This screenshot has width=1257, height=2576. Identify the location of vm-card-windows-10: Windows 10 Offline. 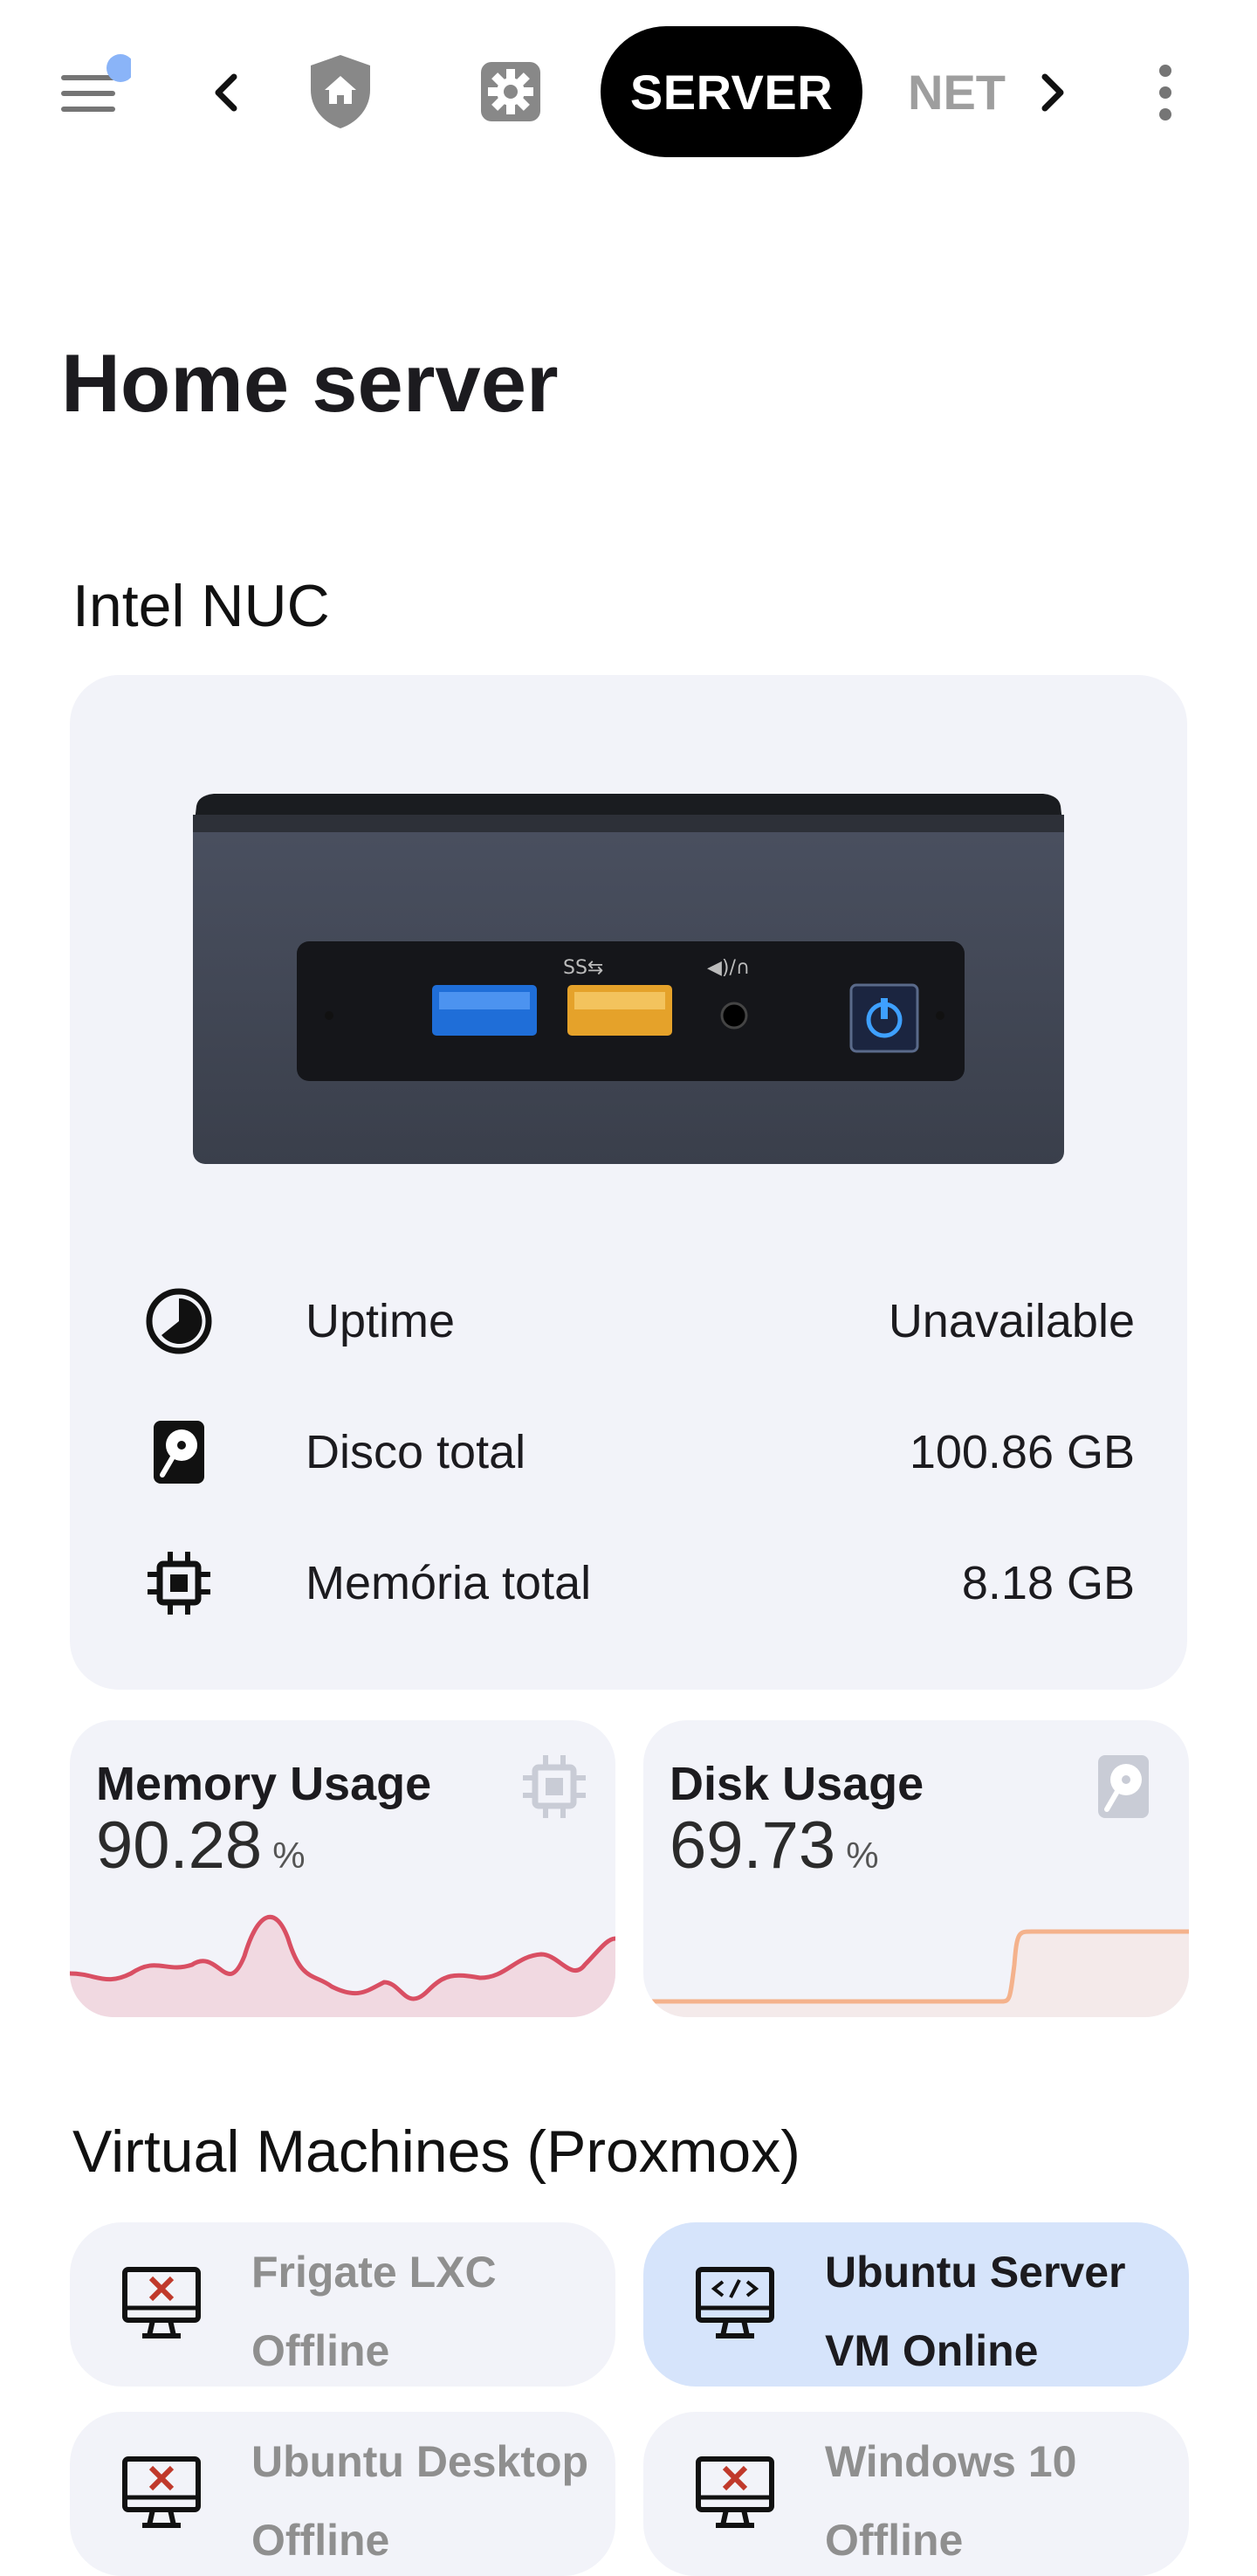
(916, 2494).